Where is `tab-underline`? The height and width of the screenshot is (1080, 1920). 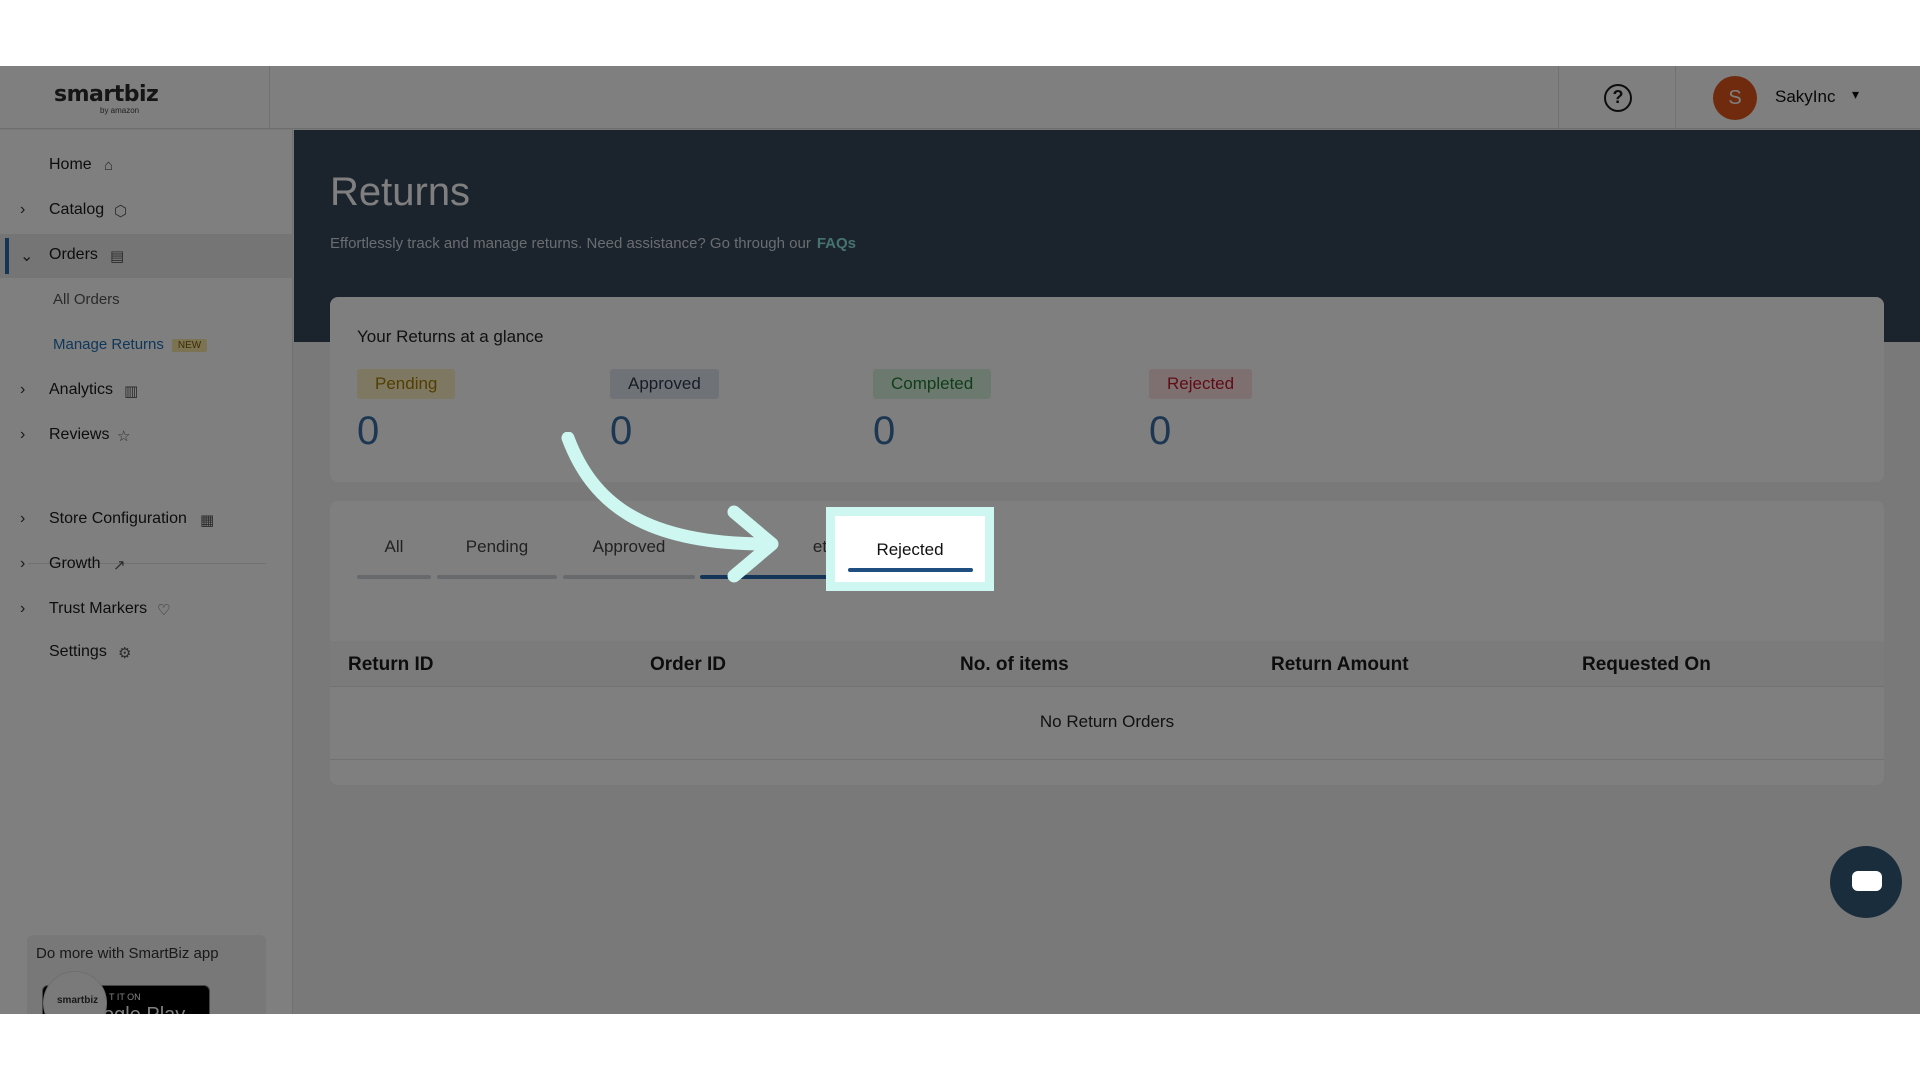
tab-underline is located at coordinates (910, 570).